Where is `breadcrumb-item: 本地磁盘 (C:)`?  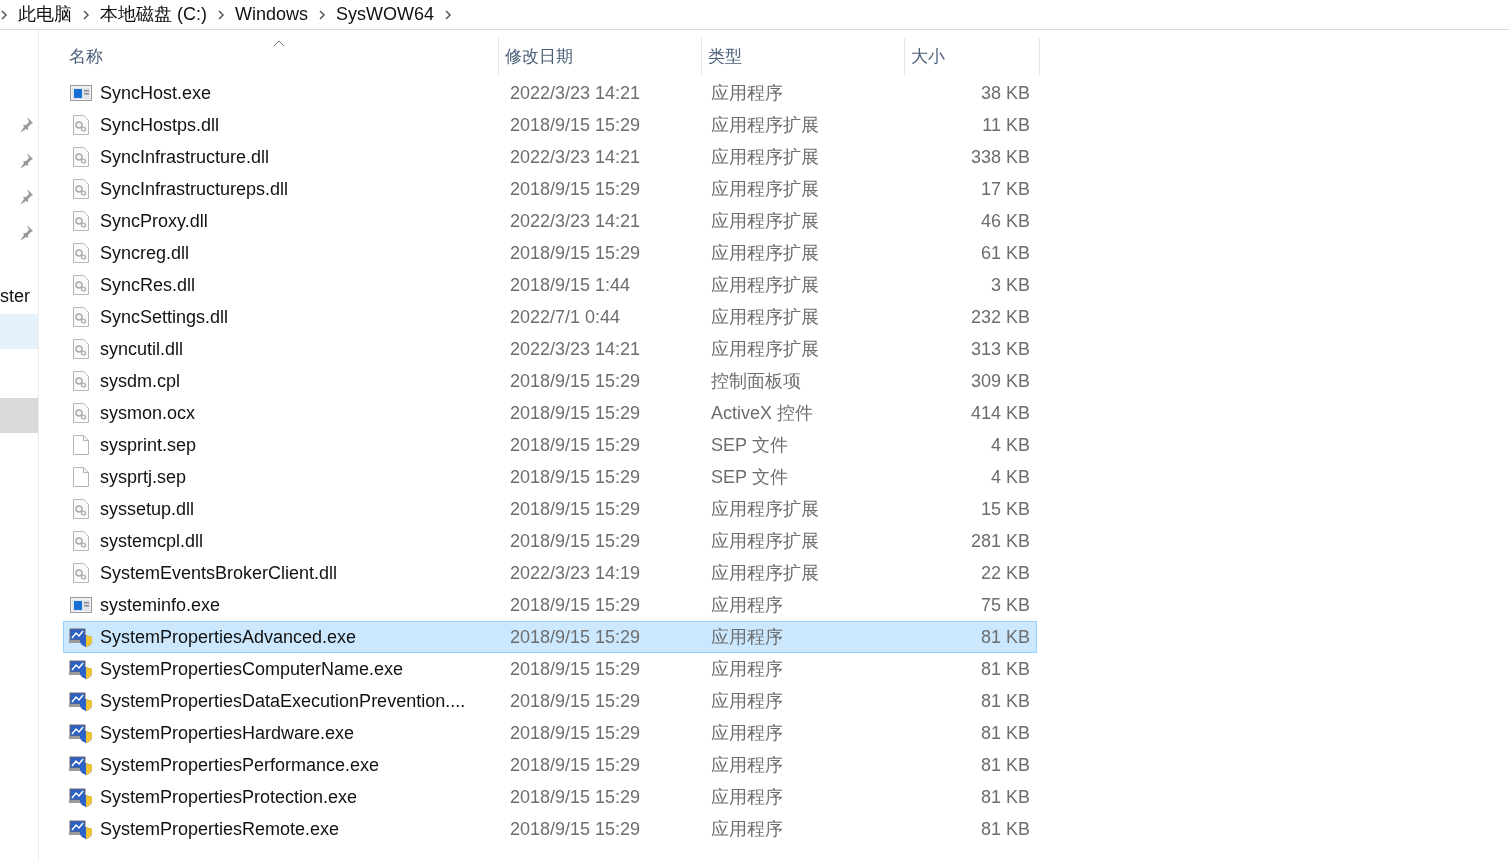 breadcrumb-item: 本地磁盘 (C:) is located at coordinates (153, 14).